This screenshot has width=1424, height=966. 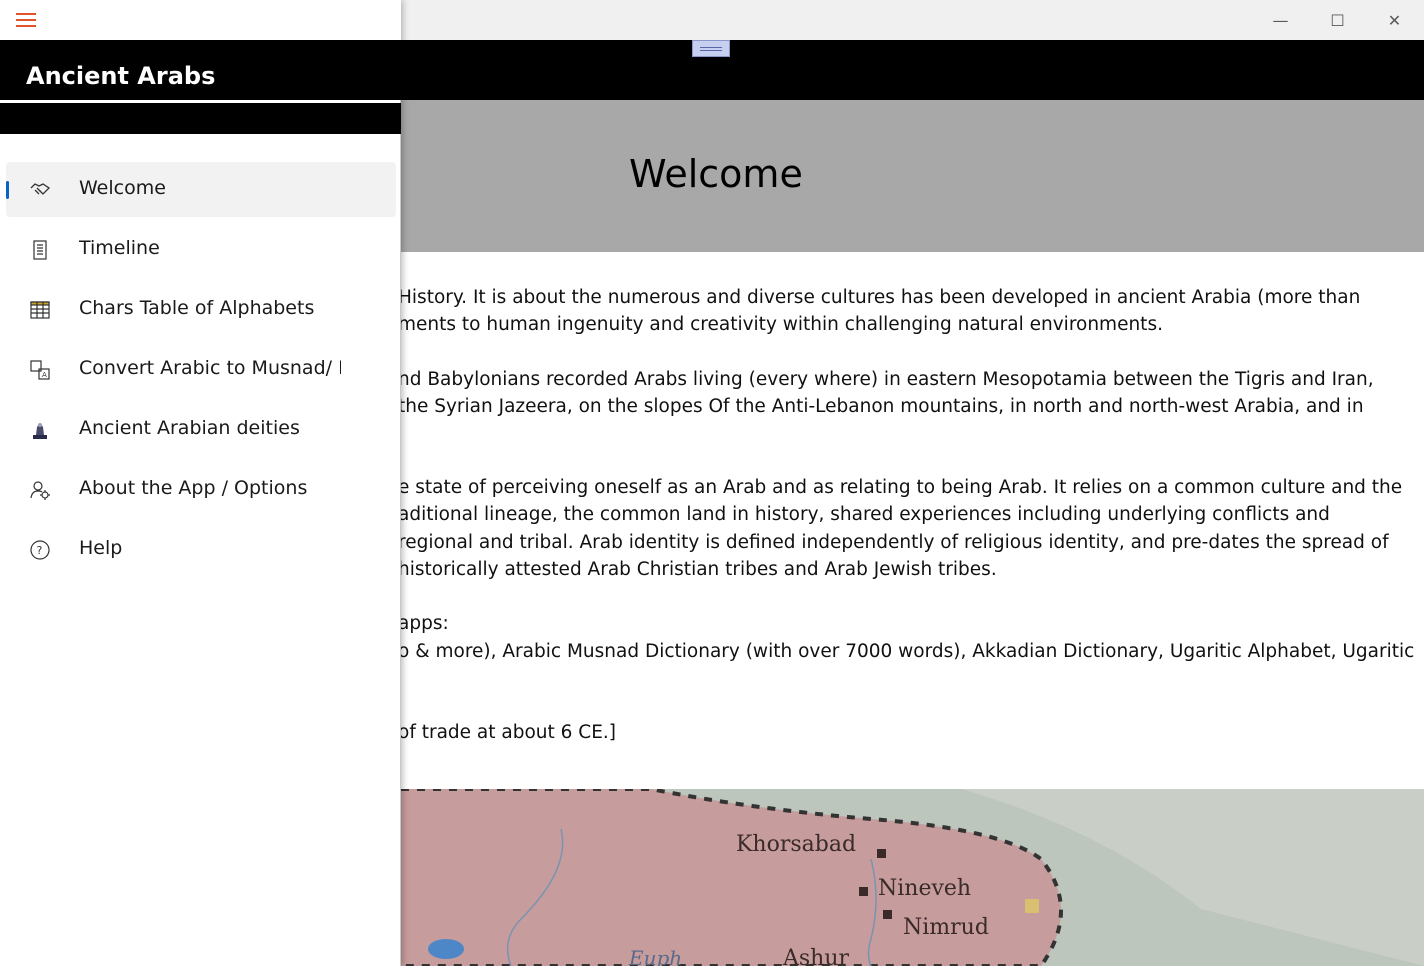 I want to click on sidebar-top-bar, so click(x=200, y=20).